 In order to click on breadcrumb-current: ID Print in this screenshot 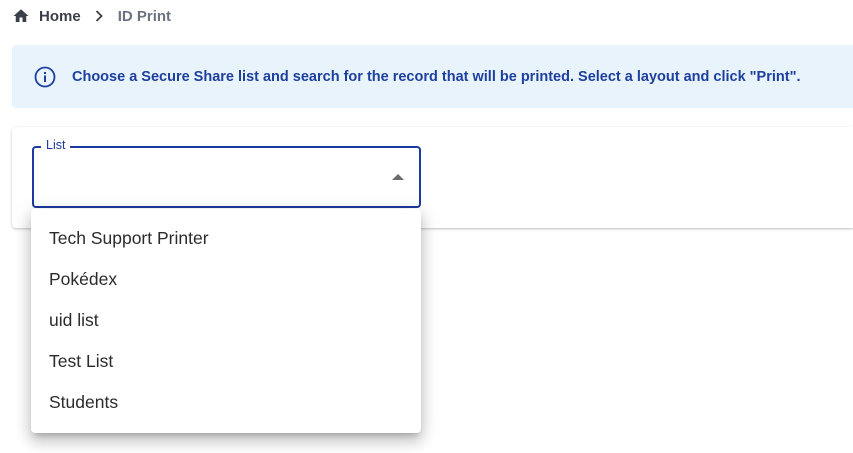, I will do `click(144, 16)`.